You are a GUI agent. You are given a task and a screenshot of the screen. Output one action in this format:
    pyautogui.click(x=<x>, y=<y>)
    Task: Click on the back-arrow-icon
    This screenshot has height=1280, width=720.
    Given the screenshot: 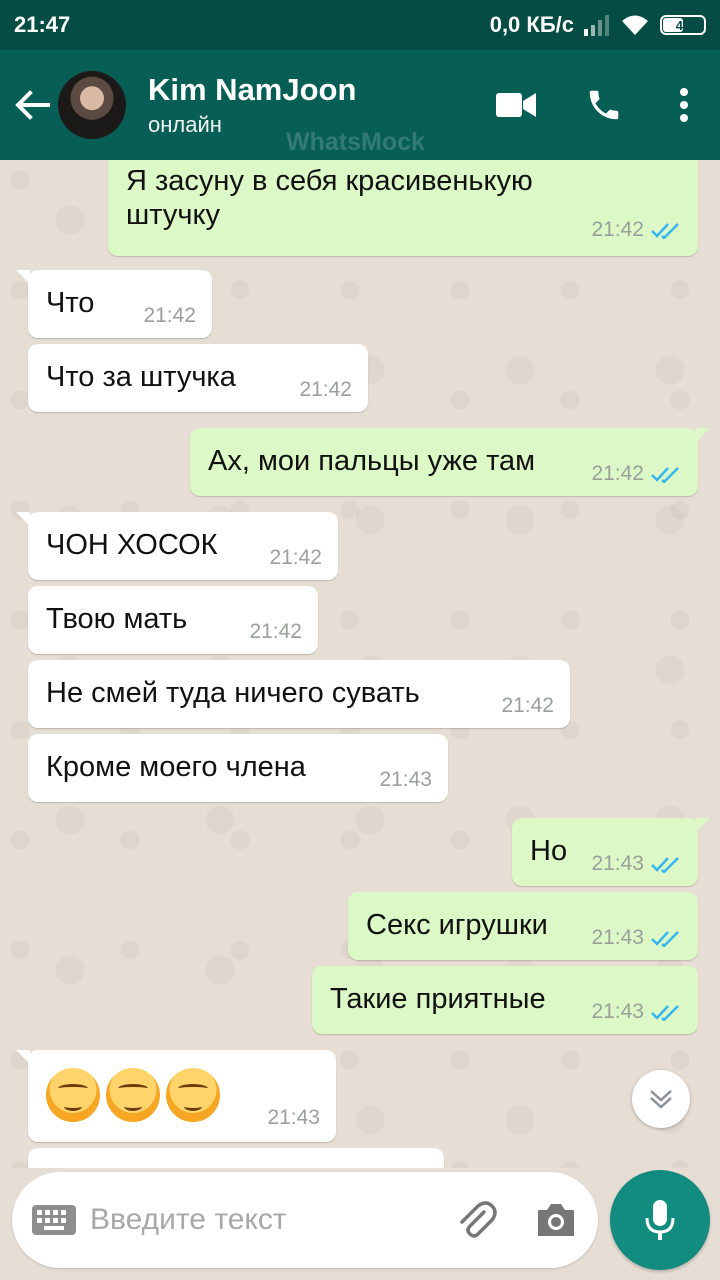 What is the action you would take?
    pyautogui.click(x=32, y=105)
    